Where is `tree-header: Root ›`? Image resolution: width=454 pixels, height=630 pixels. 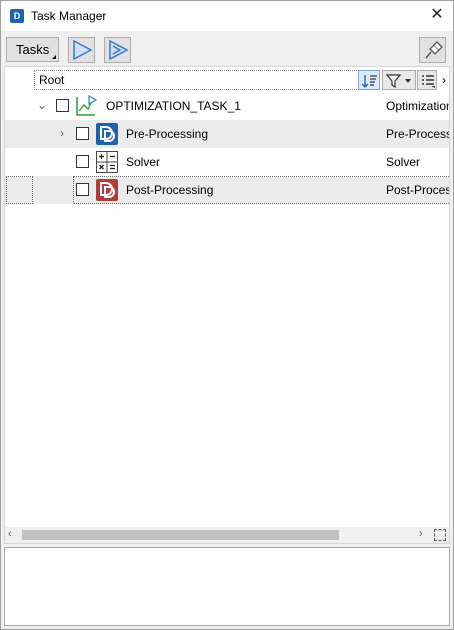 tree-header: Root › is located at coordinates (227, 79).